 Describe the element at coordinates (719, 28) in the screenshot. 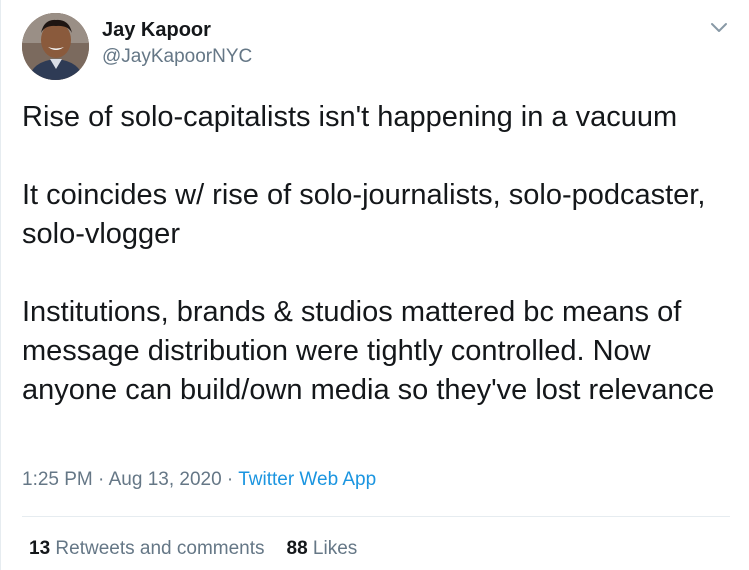

I see `chevron-down-icon` at that location.